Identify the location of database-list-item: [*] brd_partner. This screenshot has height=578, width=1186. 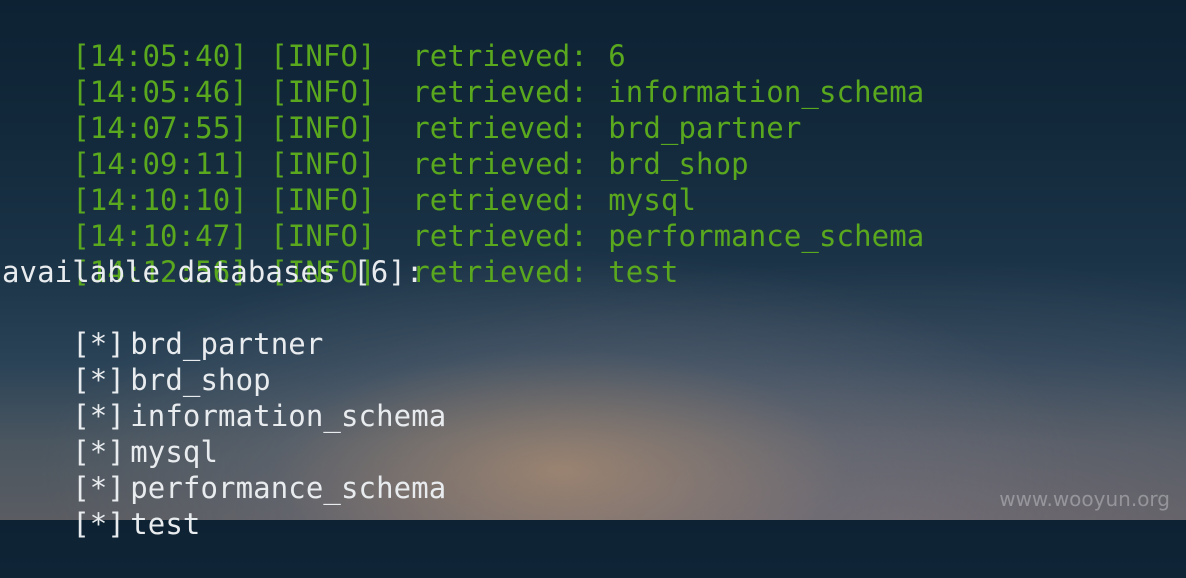
(594, 325).